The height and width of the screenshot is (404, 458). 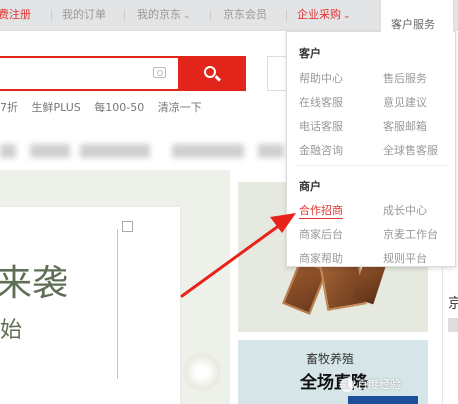 I want to click on feedback-link: 意见建议, so click(x=405, y=102).